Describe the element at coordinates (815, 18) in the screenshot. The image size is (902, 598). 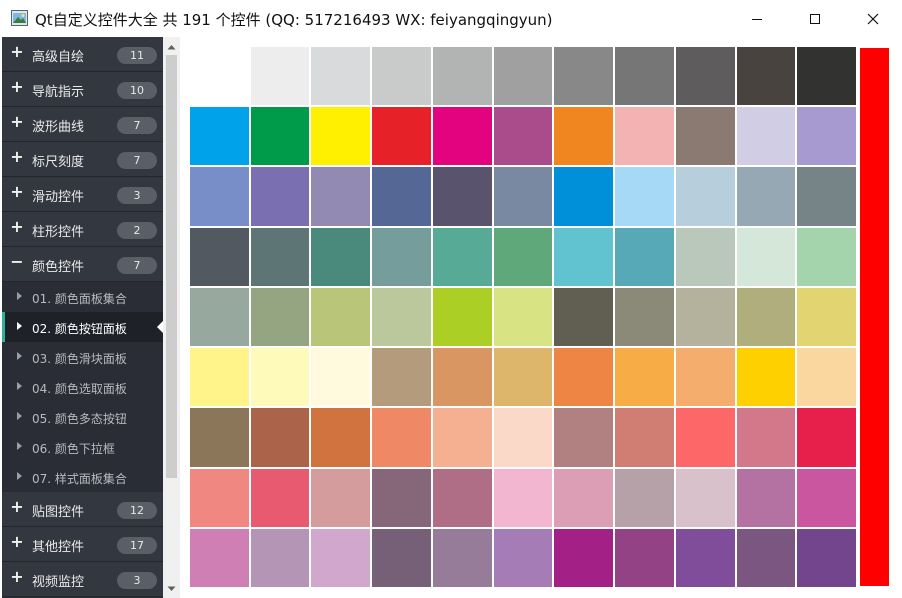
I see `maximize-button` at that location.